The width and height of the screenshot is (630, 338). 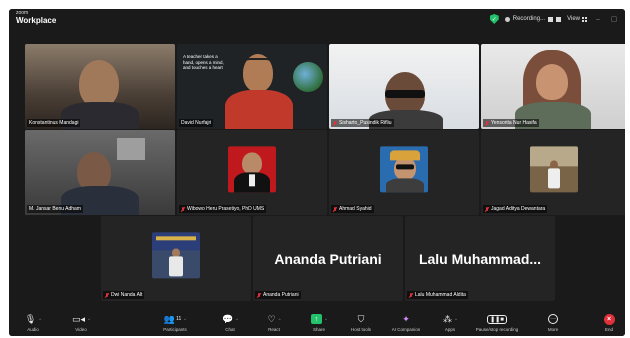 I want to click on react-label: React, so click(x=274, y=329).